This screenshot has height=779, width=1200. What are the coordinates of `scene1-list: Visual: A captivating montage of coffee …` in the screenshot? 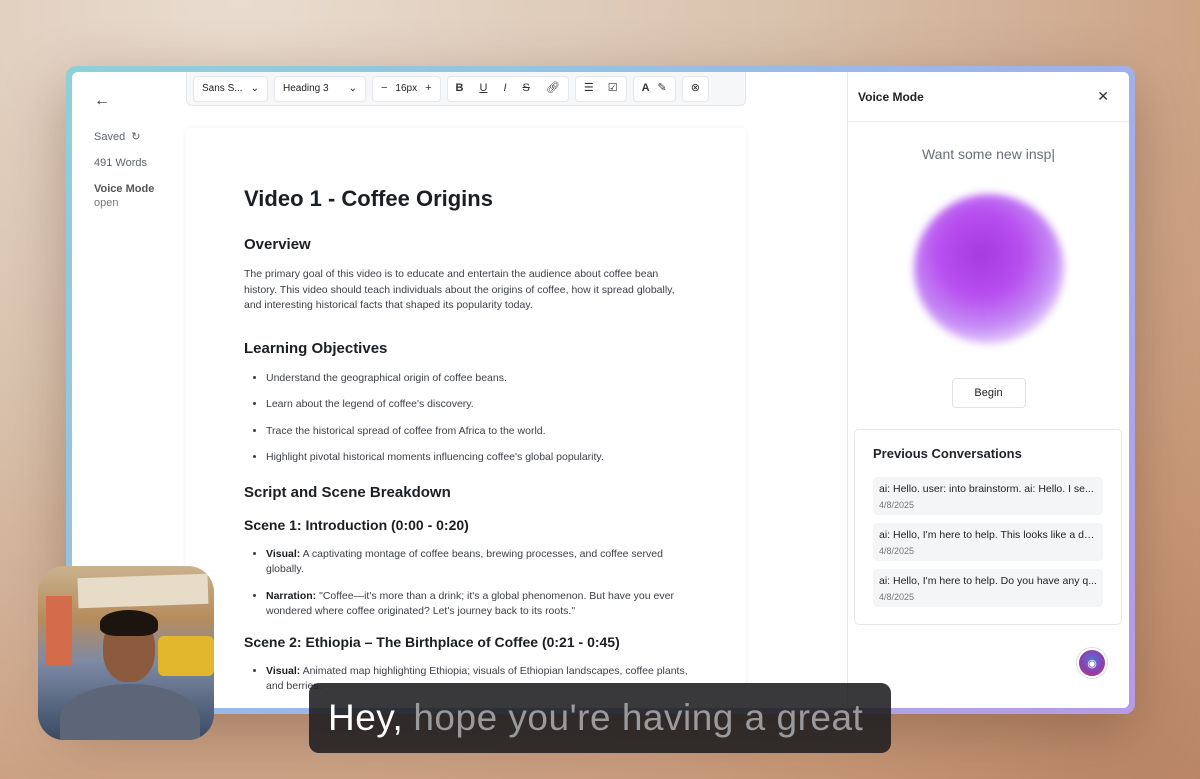 It's located at (466, 583).